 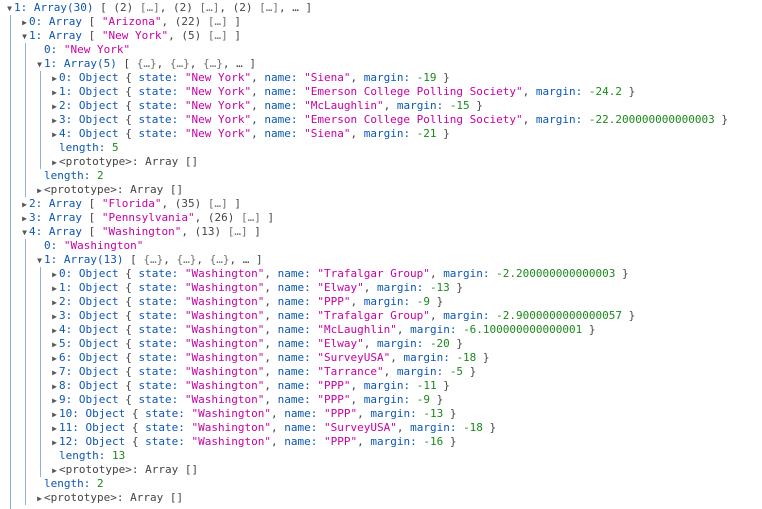 What do you see at coordinates (140, 232) in the screenshot?
I see `tree-row: ▼ 4: Array [ "Washington", (13) […] ]` at bounding box center [140, 232].